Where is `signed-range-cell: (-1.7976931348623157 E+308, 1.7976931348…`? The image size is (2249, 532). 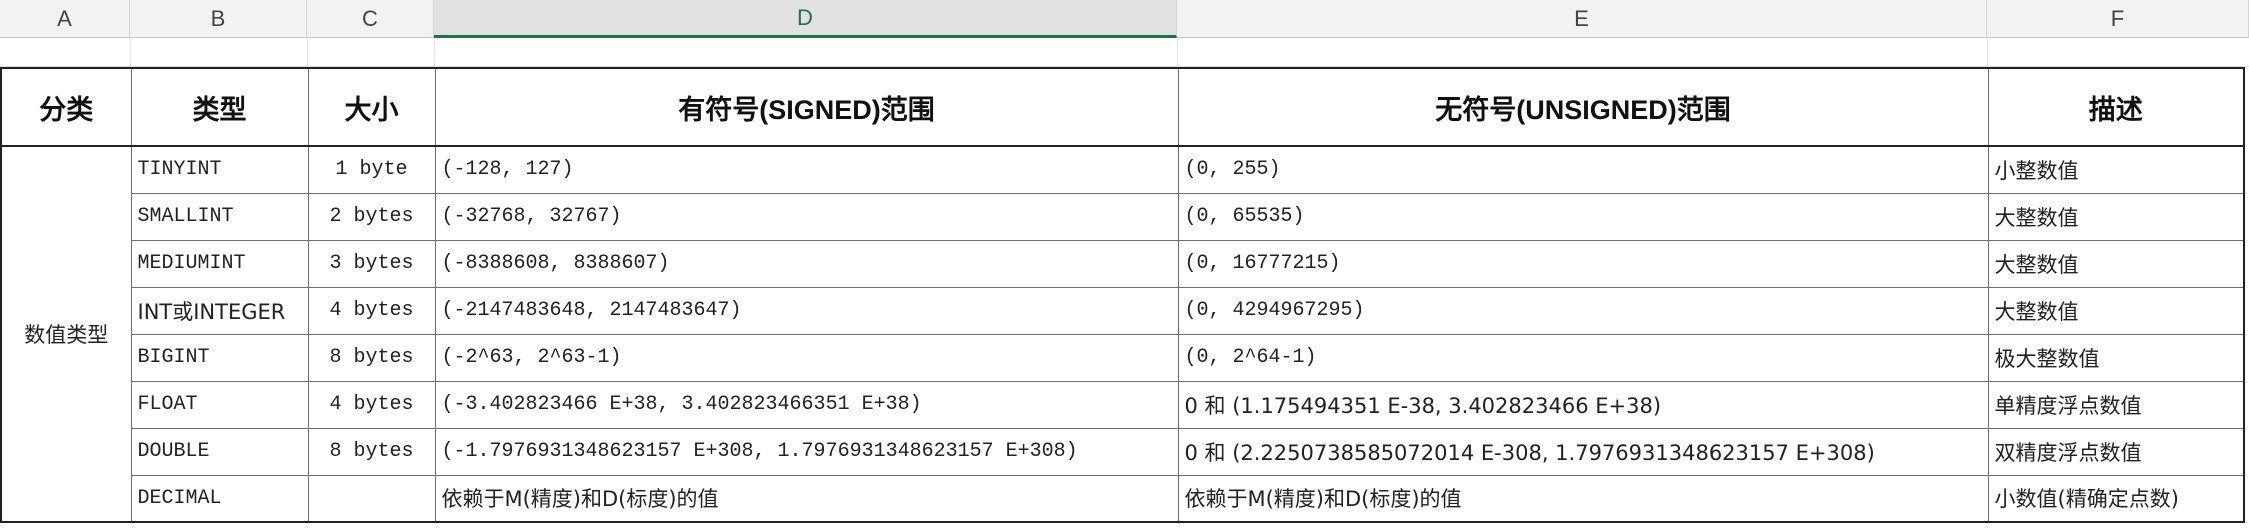
signed-range-cell: (-1.7976931348623157 E+308, 1.7976931348… is located at coordinates (806, 451).